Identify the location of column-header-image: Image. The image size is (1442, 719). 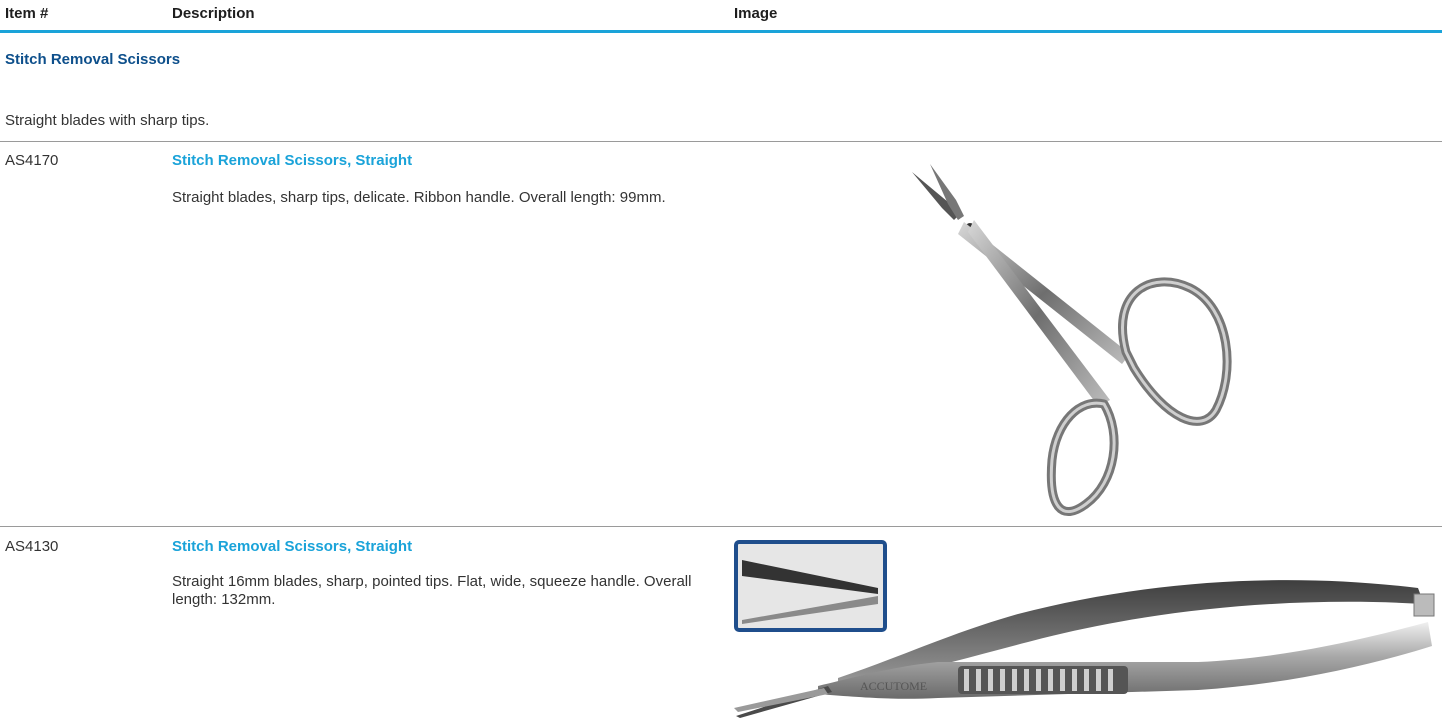
(756, 13).